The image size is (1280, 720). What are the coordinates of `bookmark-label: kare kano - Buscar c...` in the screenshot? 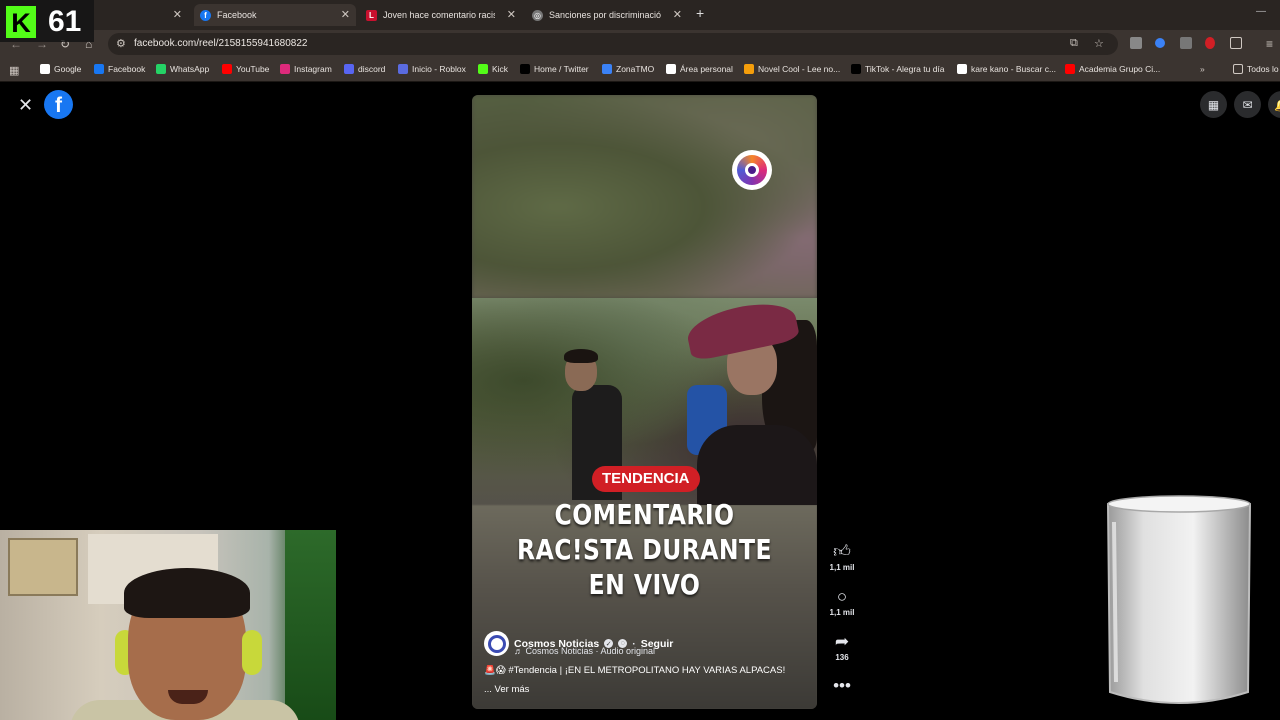 It's located at (1014, 69).